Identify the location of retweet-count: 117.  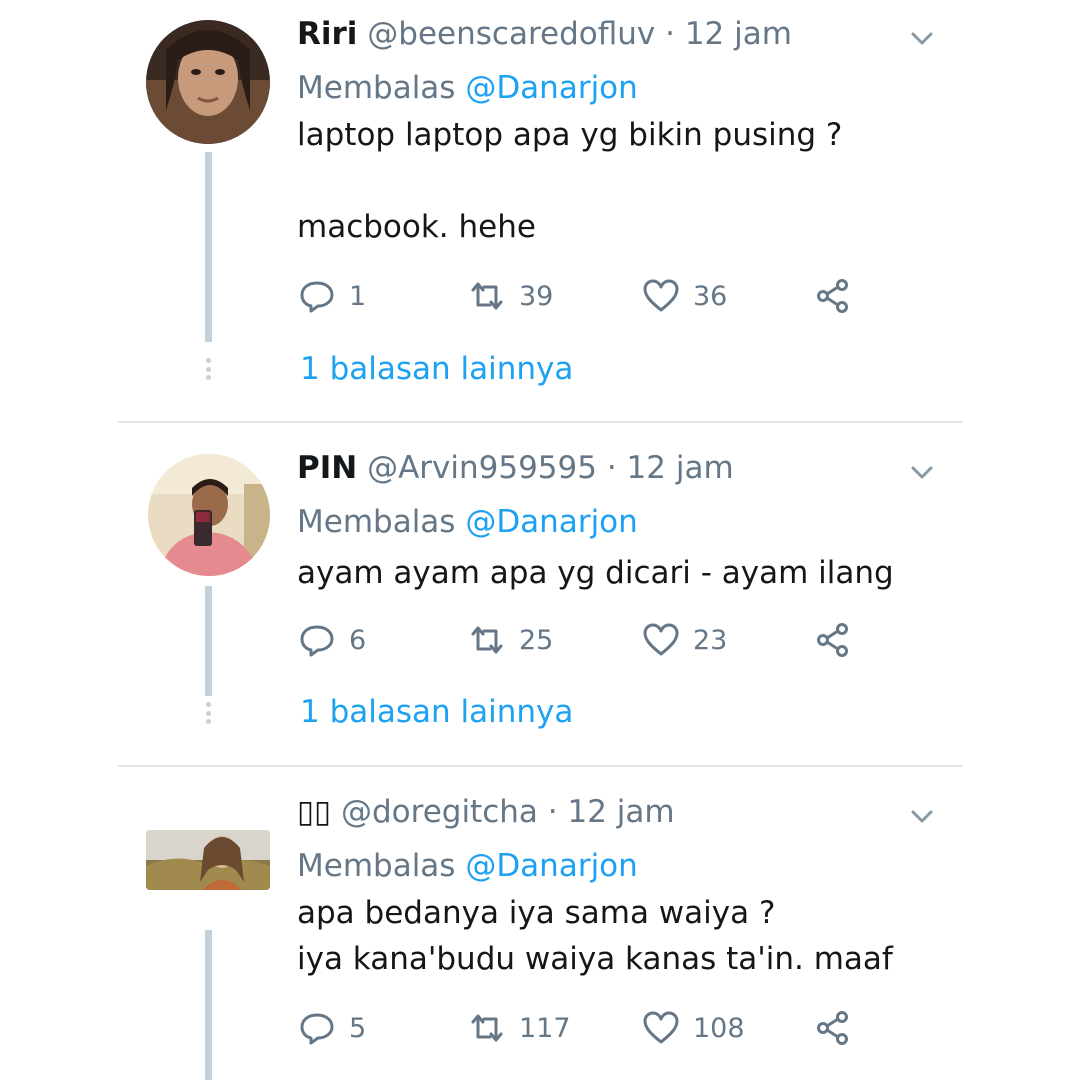
(545, 1028).